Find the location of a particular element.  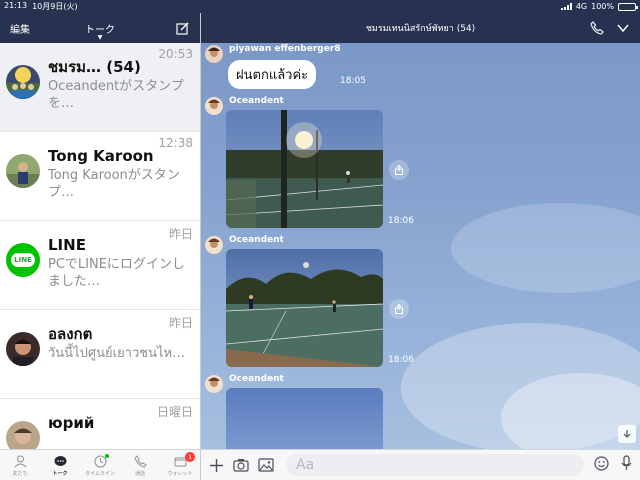

message-bubble: ฝนตกแล้วค่ะ is located at coordinates (272, 74).